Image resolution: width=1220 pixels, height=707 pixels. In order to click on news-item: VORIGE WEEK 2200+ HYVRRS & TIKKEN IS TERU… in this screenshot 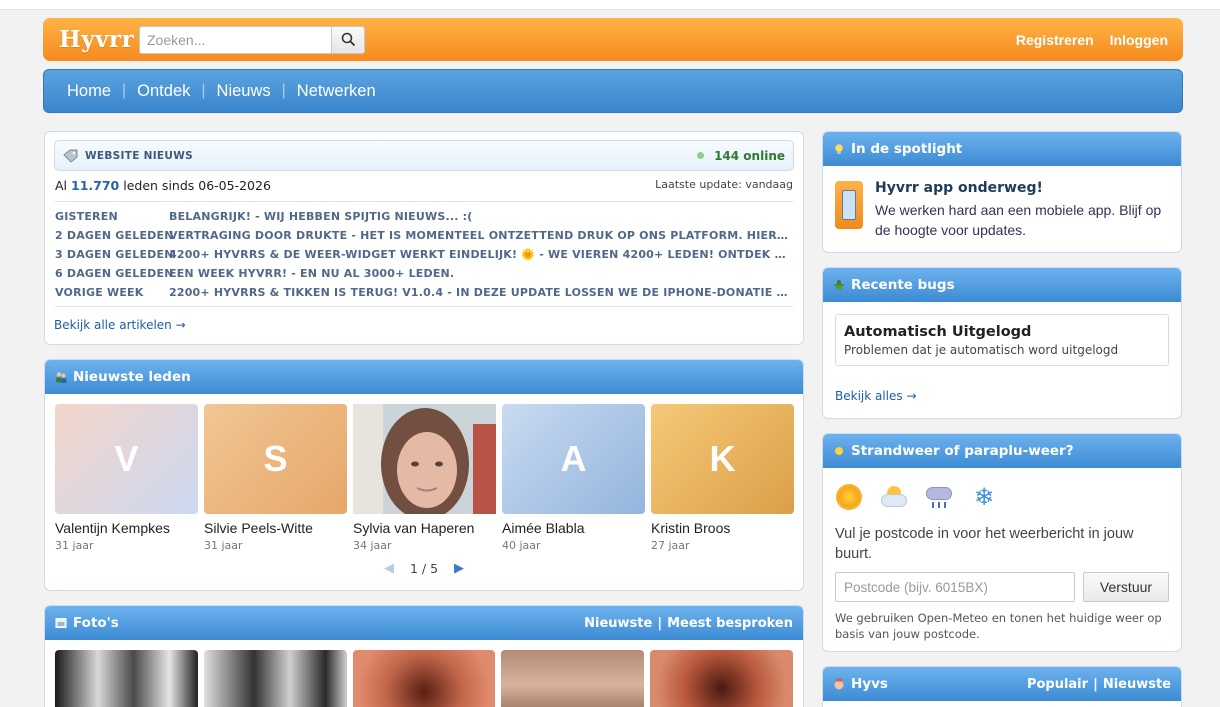, I will do `click(424, 292)`.